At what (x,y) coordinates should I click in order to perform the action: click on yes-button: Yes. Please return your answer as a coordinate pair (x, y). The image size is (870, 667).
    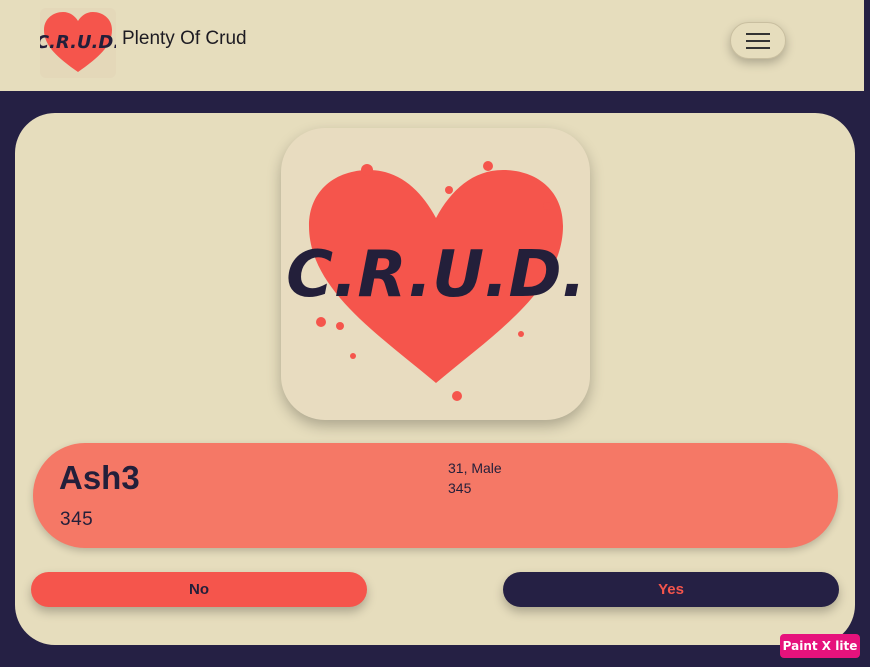
    Looking at the image, I should click on (671, 589).